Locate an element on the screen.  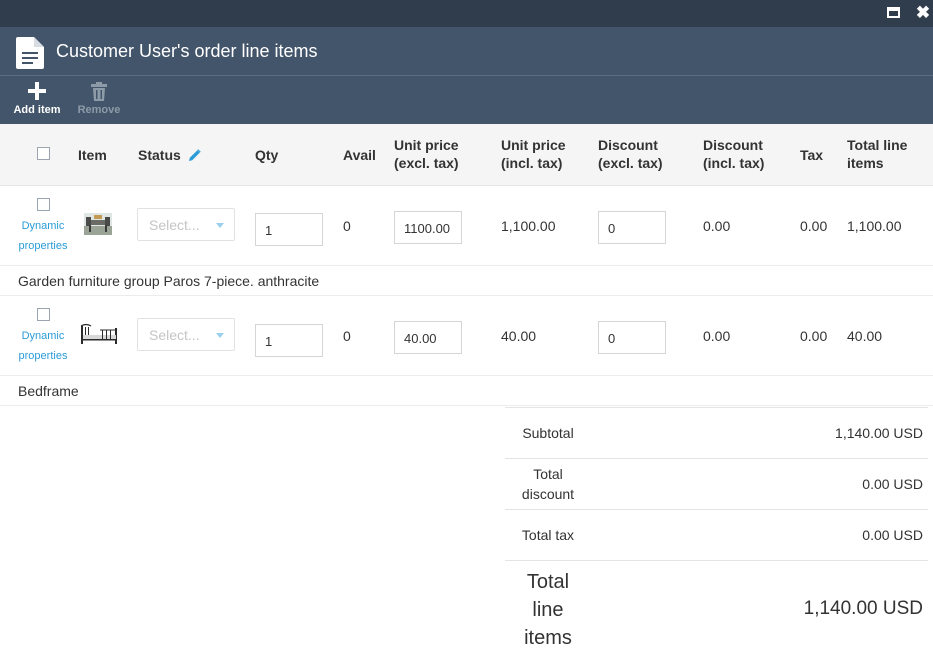
label-line: discount is located at coordinates (548, 494).